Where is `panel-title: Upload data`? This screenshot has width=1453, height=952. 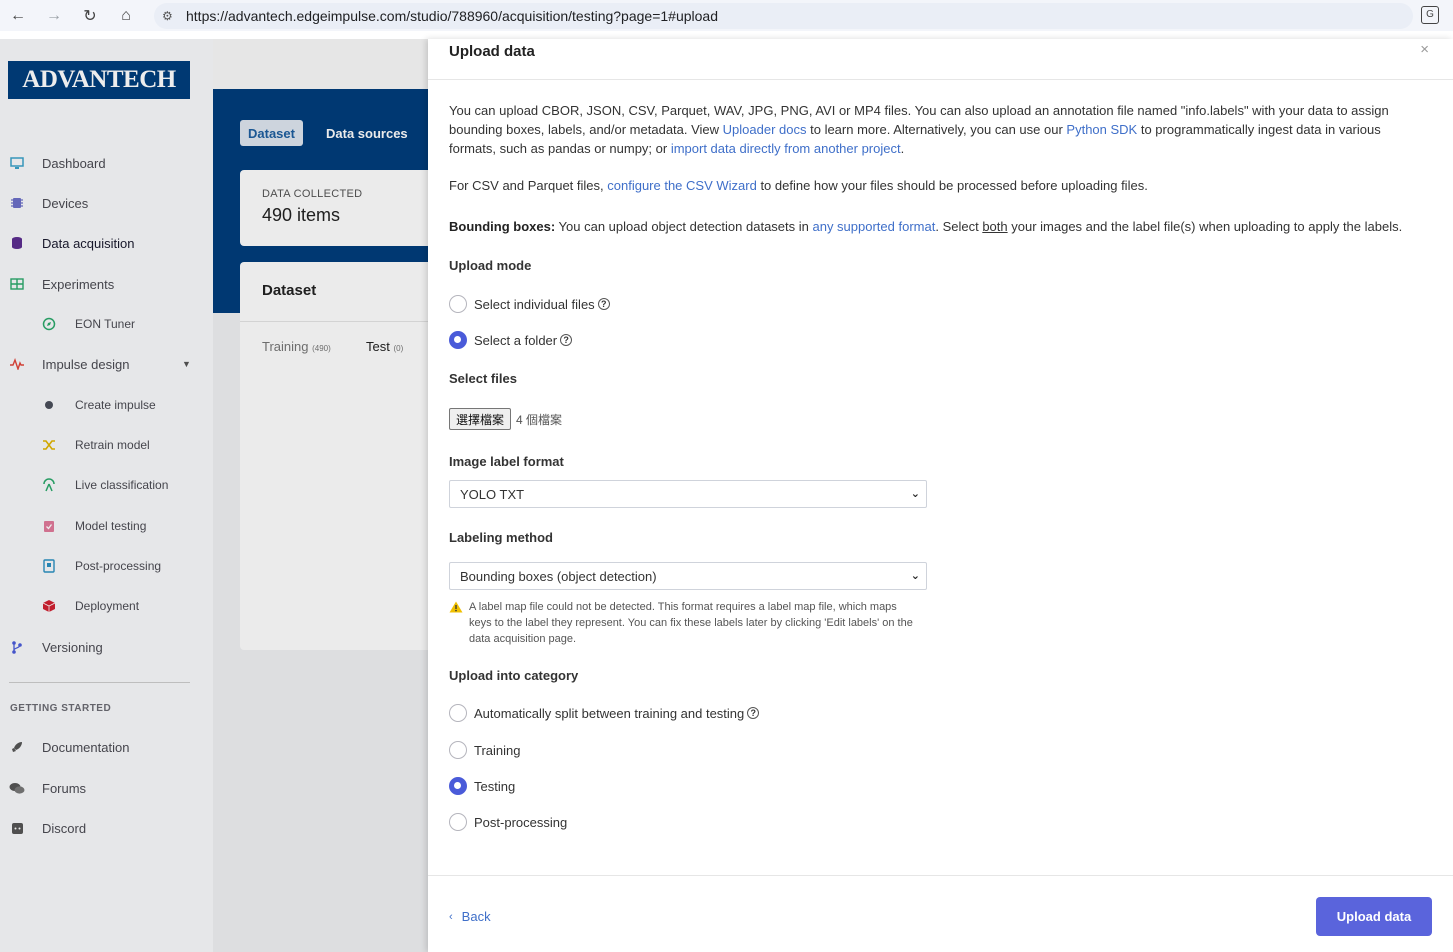 panel-title: Upload data is located at coordinates (492, 51).